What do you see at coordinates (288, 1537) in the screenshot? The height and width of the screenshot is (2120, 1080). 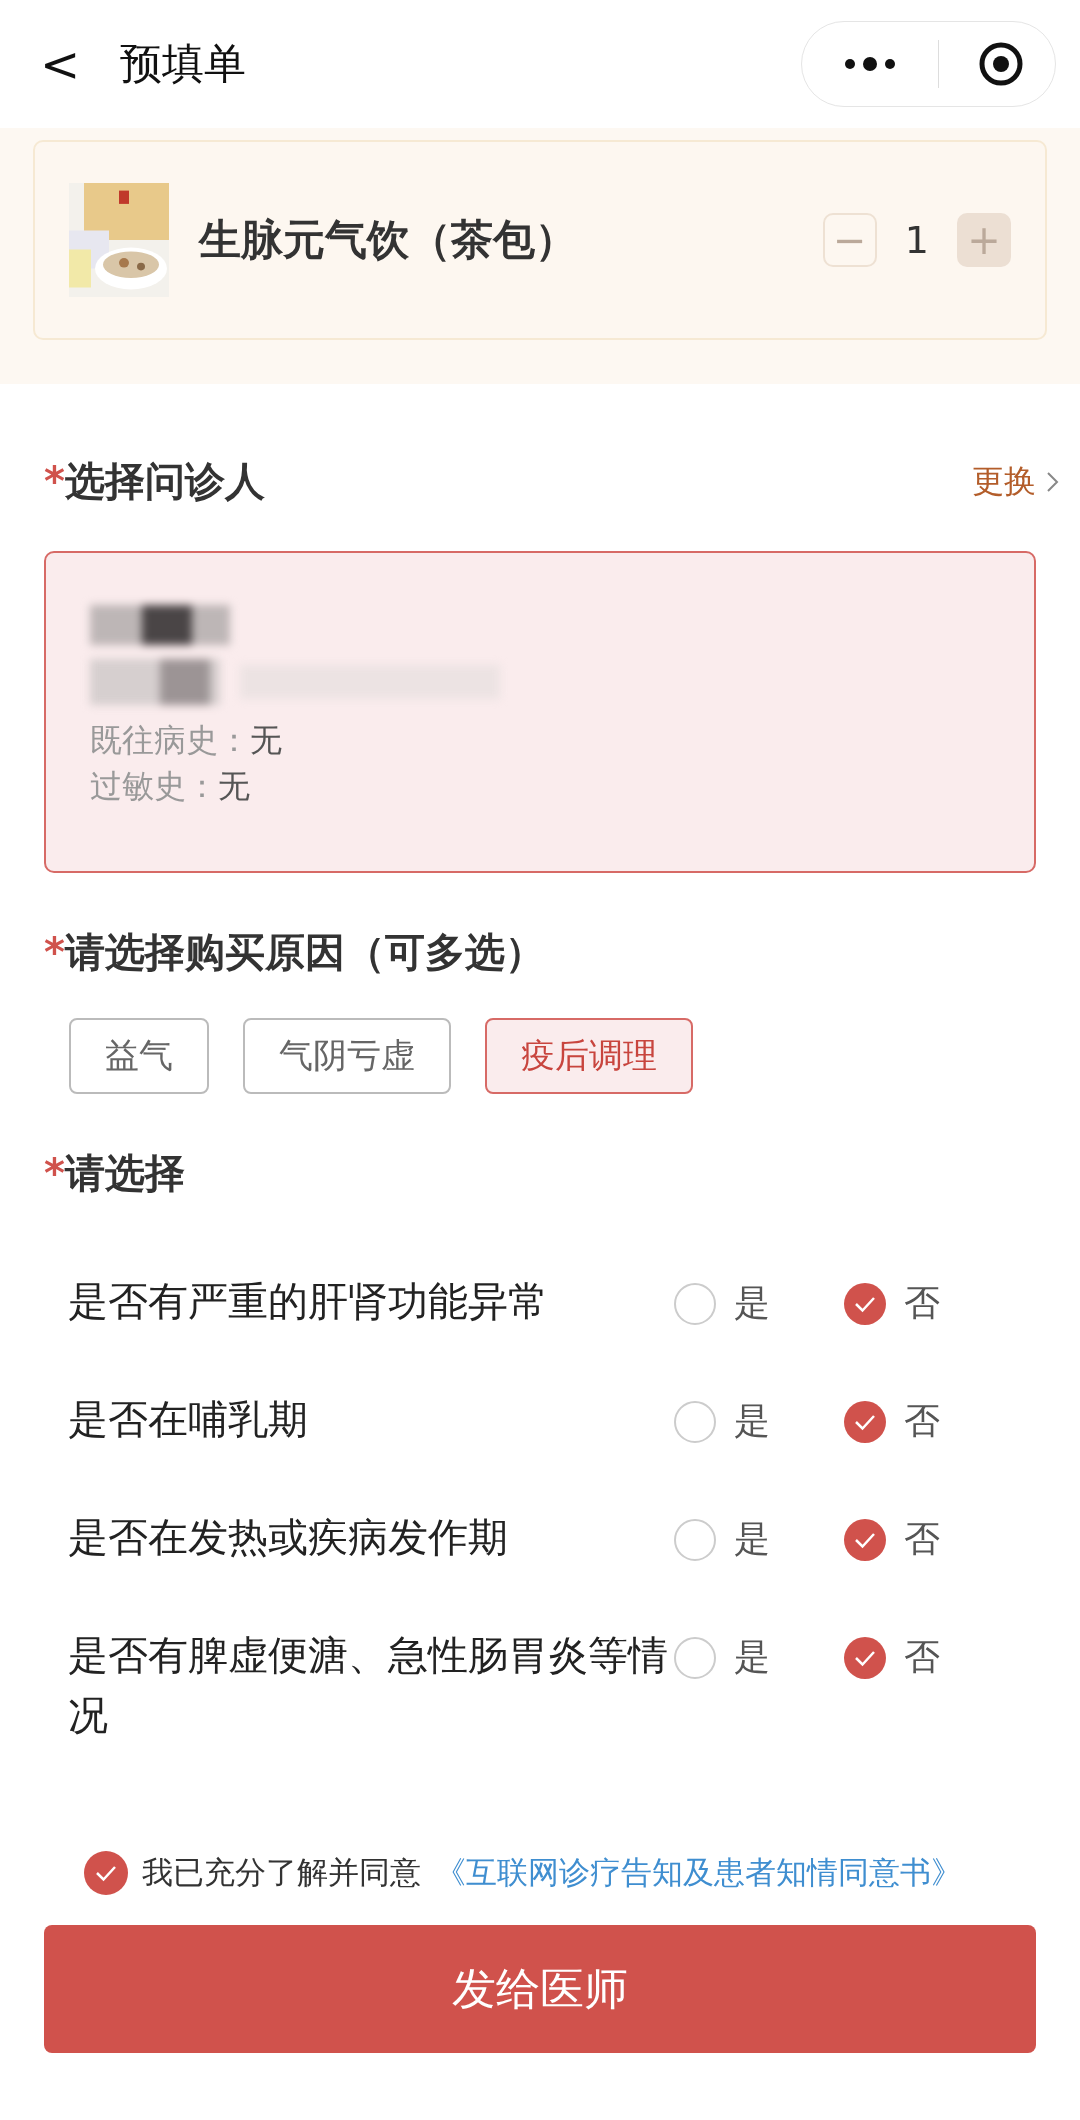 I see `question-text: 是否在发热或疾病发作期` at bounding box center [288, 1537].